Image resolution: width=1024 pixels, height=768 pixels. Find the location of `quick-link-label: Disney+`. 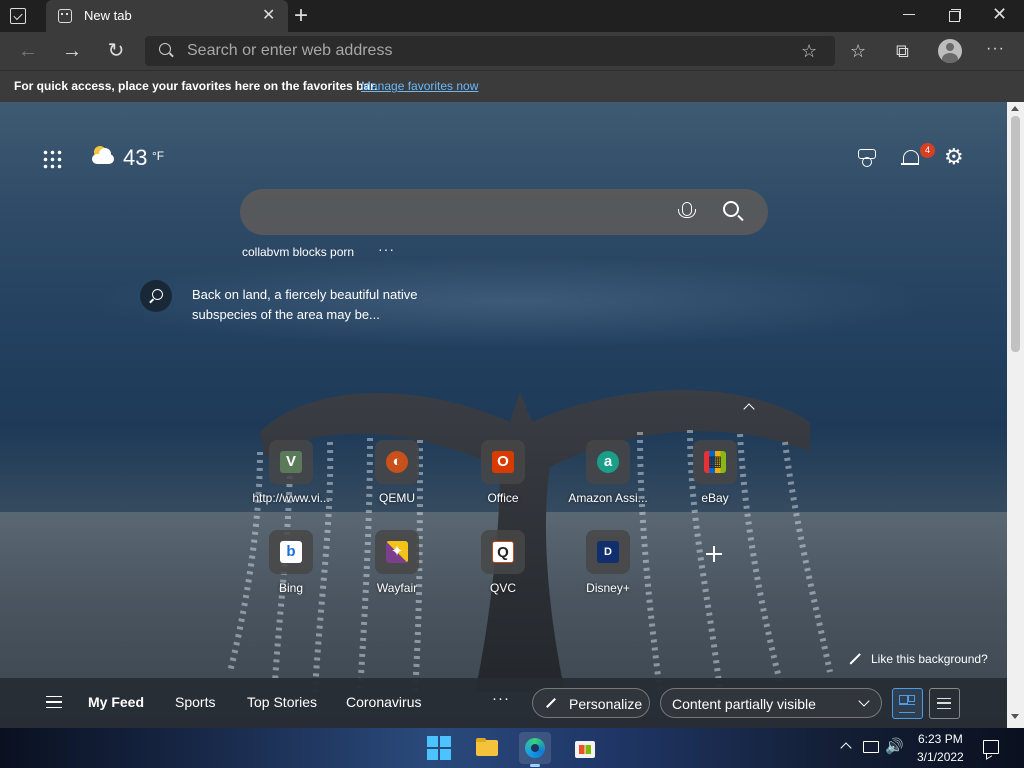

quick-link-label: Disney+ is located at coordinates (608, 588).